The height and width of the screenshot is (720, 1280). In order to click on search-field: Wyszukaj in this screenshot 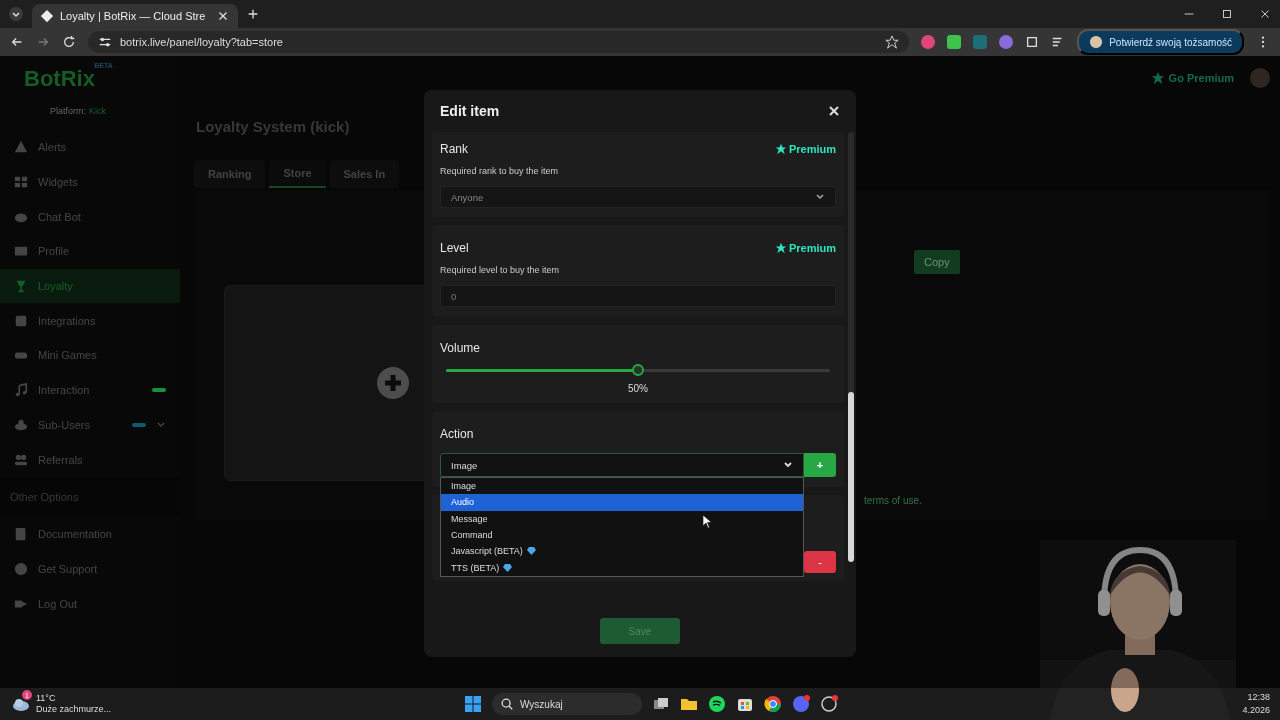, I will do `click(567, 704)`.